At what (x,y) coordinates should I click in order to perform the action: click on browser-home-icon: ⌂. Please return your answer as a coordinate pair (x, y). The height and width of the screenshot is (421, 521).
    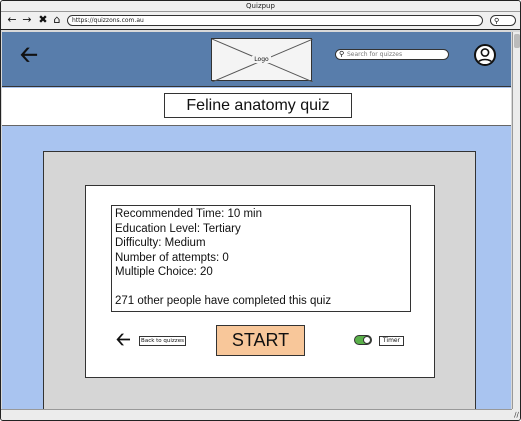
    Looking at the image, I should click on (57, 20).